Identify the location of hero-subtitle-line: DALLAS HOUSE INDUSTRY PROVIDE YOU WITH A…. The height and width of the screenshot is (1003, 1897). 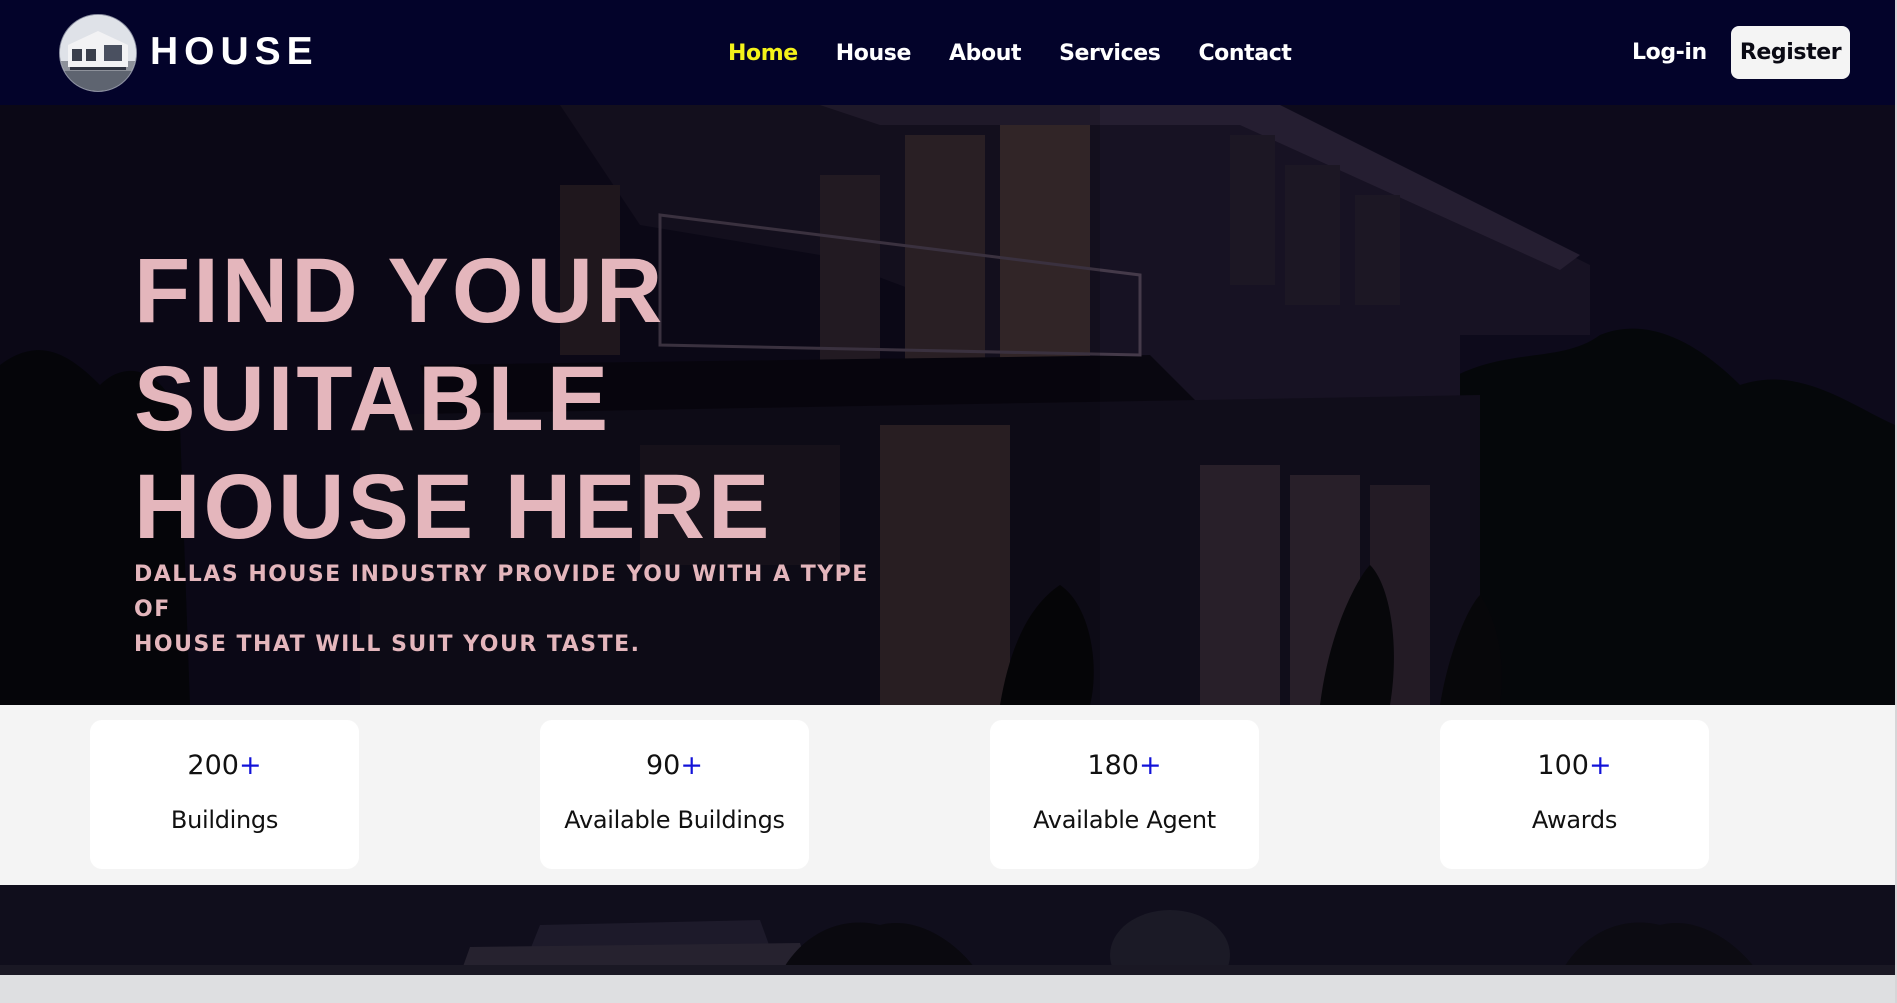
(501, 592).